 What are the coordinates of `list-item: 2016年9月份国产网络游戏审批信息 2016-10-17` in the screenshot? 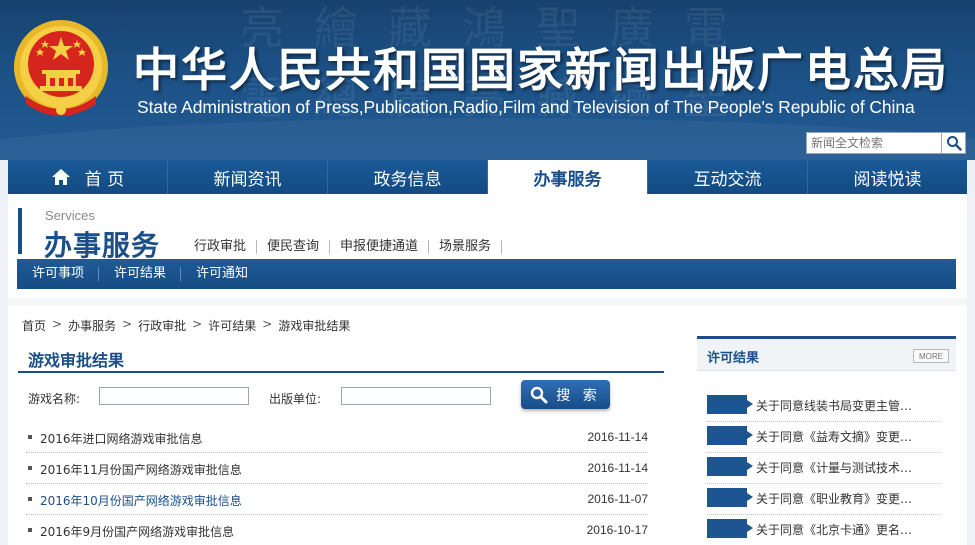 It's located at (337, 530).